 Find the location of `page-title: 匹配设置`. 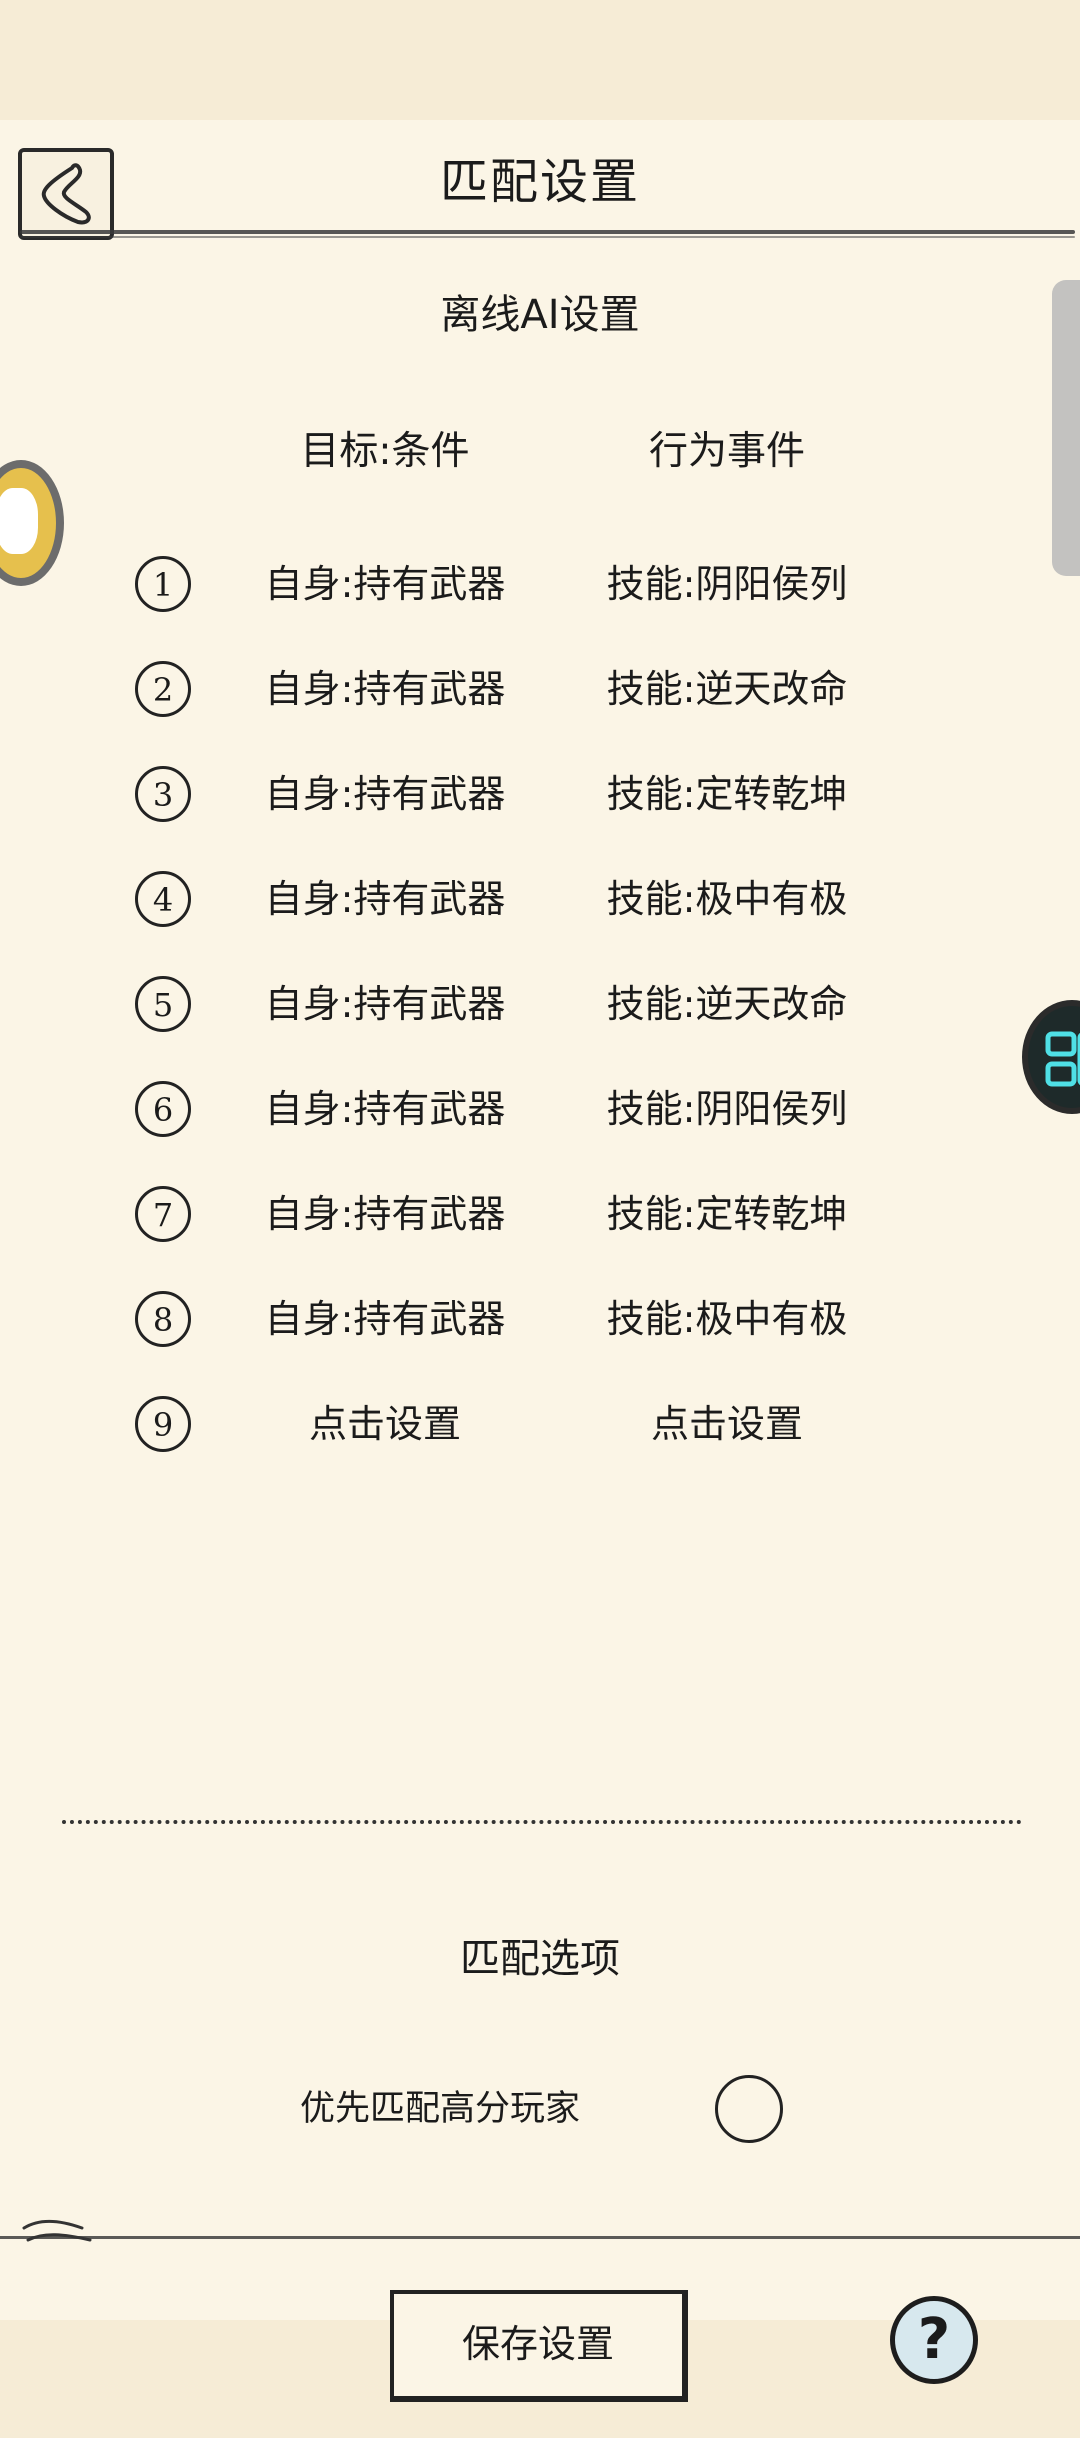

page-title: 匹配设置 is located at coordinates (539, 182).